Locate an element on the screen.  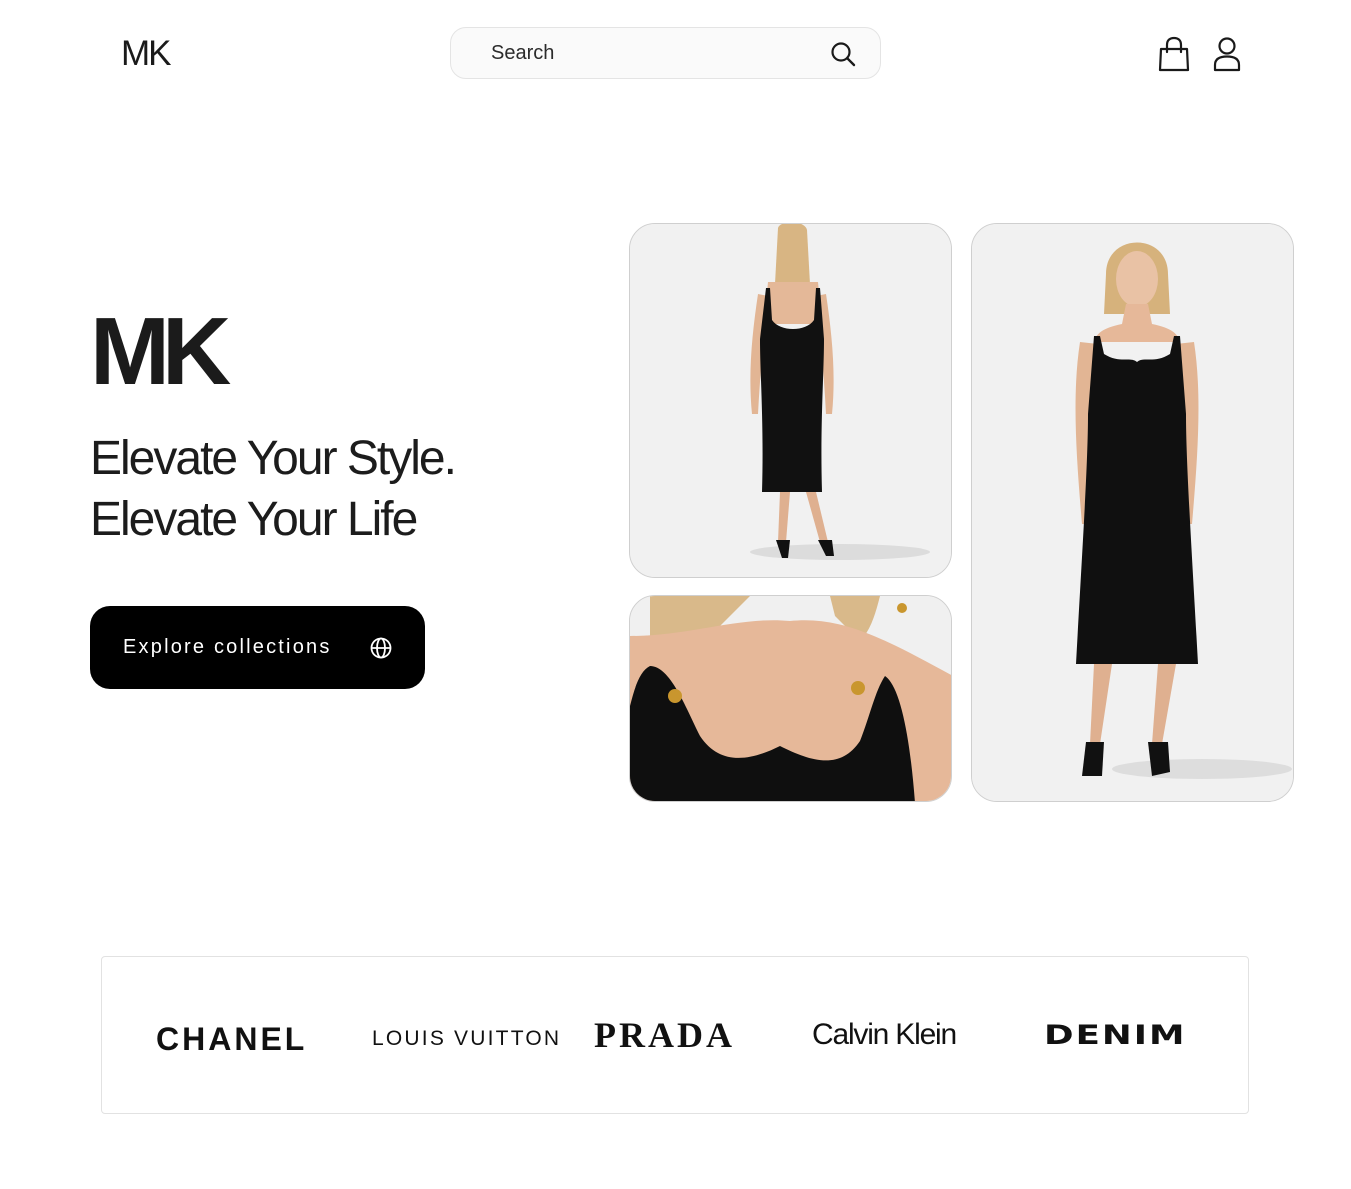
product-image-front-view is located at coordinates (1132, 512).